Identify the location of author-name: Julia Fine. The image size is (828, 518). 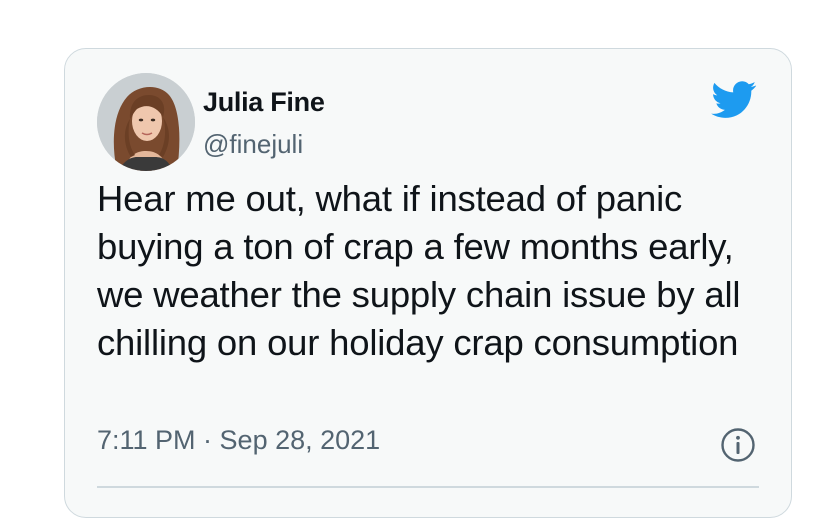
(264, 102).